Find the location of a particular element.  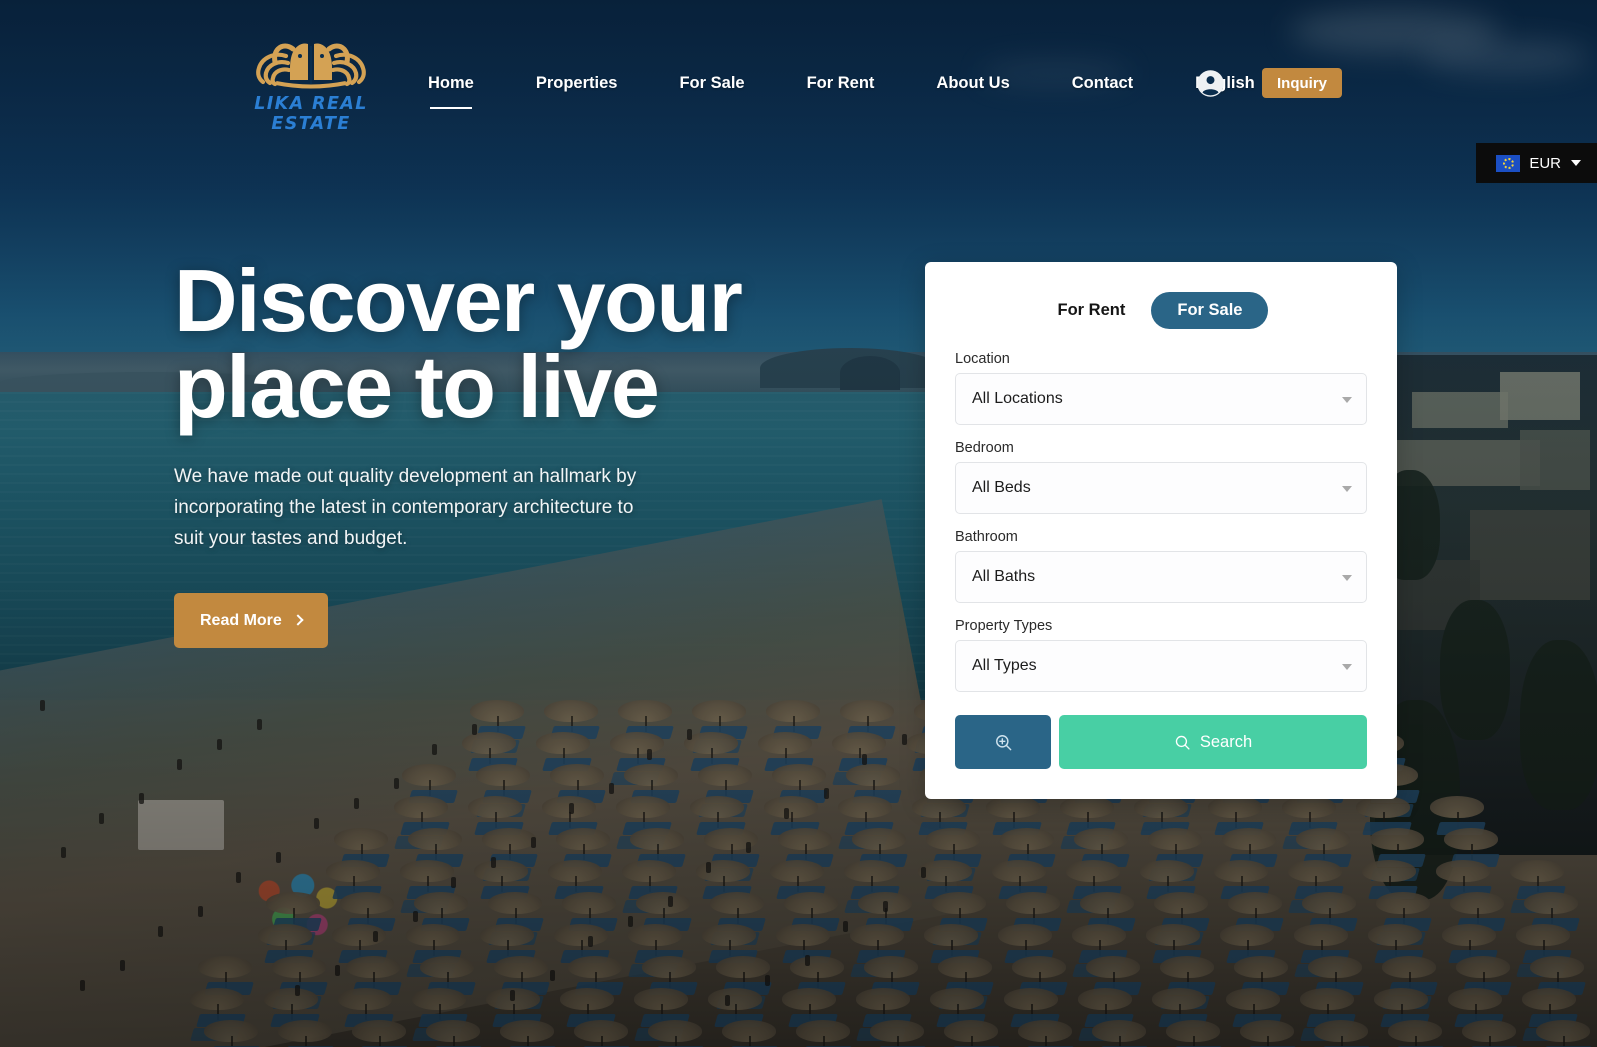

search-icon is located at coordinates (1182, 742).